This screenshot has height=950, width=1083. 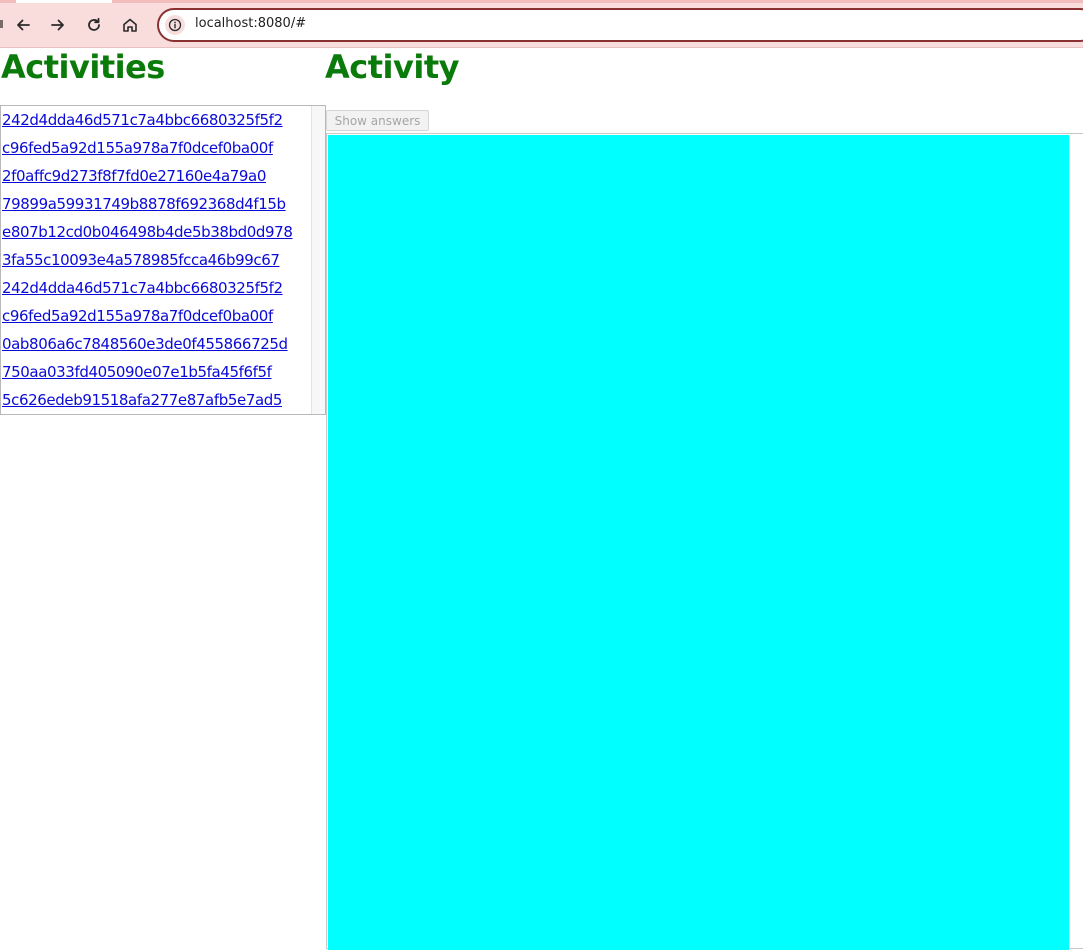 I want to click on site-info-button, so click(x=175, y=25).